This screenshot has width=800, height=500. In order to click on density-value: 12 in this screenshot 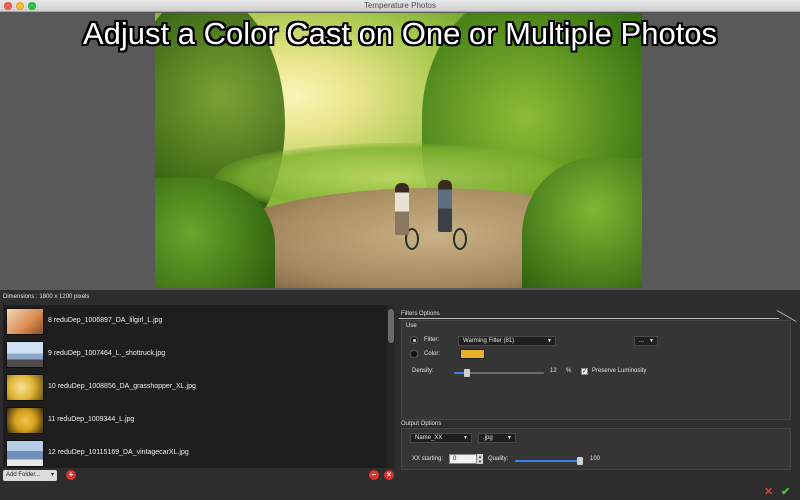, I will do `click(553, 371)`.